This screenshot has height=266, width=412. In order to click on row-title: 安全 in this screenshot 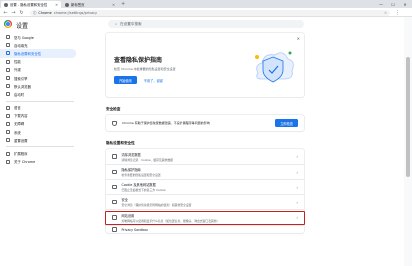, I will do `click(124, 200)`.